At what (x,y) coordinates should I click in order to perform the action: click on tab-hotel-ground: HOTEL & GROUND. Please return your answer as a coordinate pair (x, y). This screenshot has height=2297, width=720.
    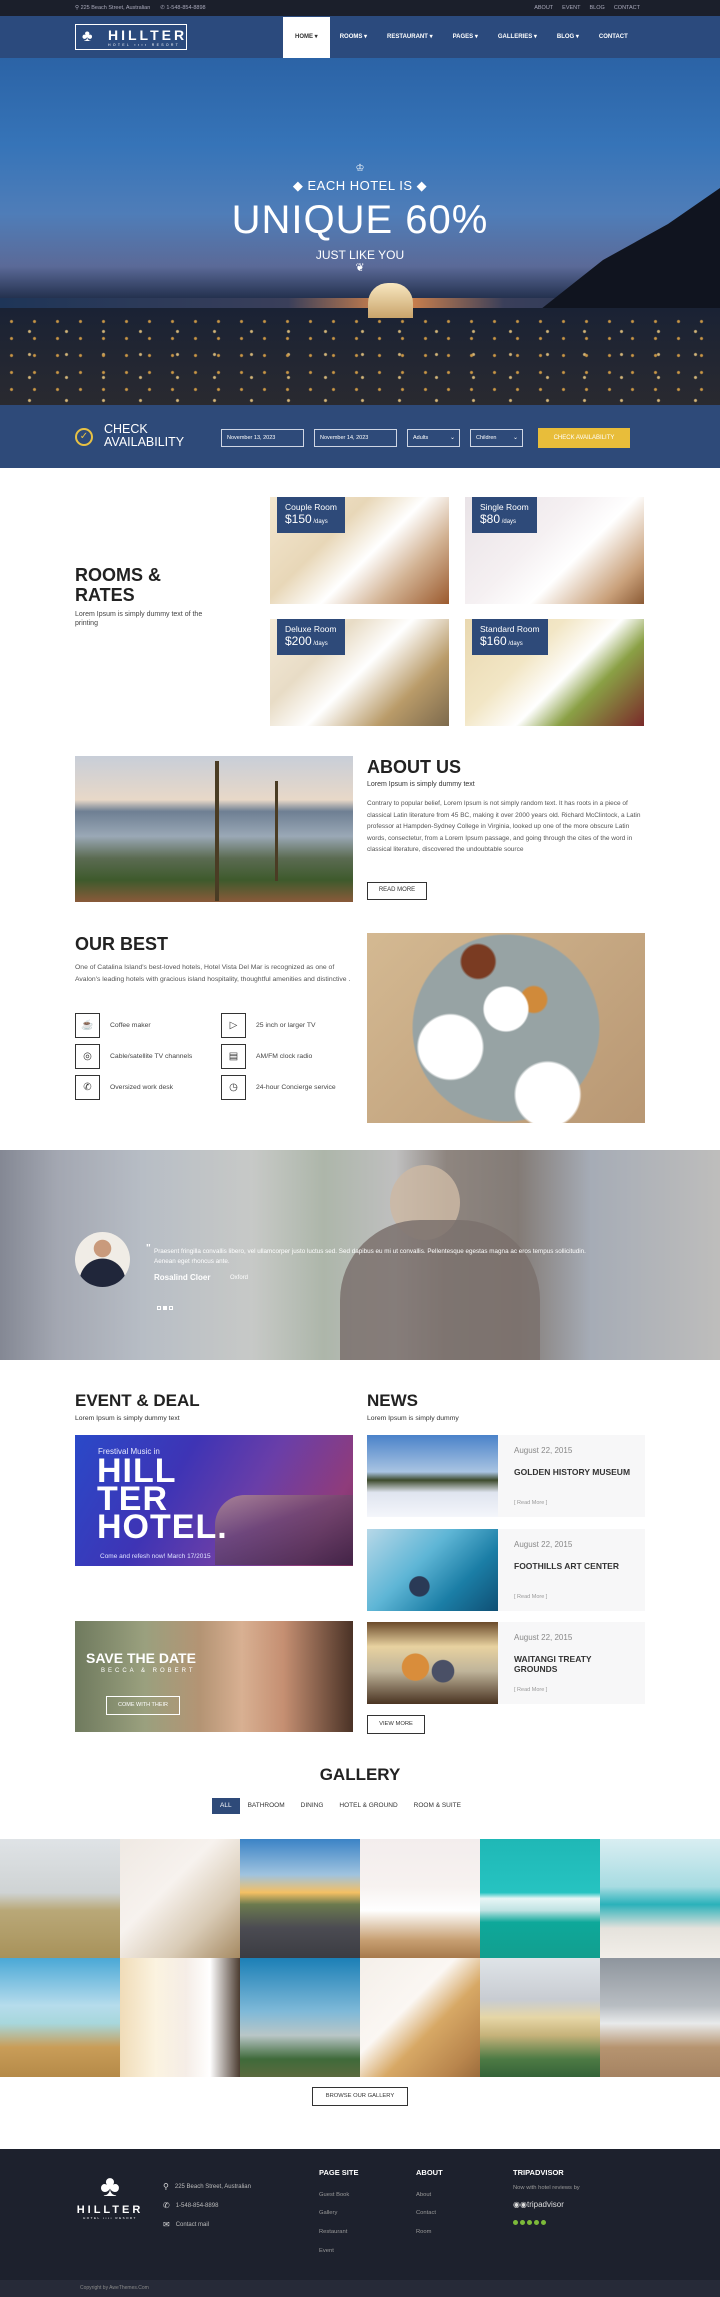
    Looking at the image, I should click on (368, 1806).